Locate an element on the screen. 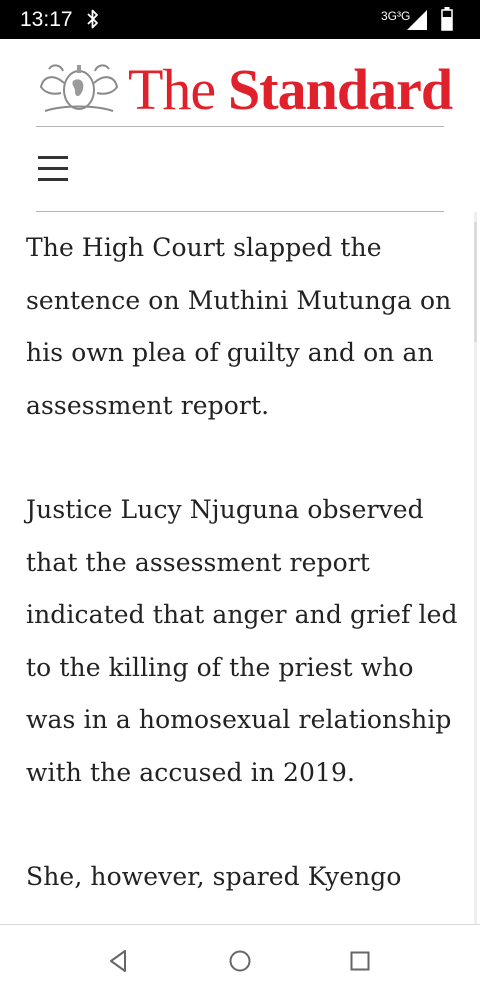 This screenshot has height=997, width=480. back-triangle-icon is located at coordinates (119, 961).